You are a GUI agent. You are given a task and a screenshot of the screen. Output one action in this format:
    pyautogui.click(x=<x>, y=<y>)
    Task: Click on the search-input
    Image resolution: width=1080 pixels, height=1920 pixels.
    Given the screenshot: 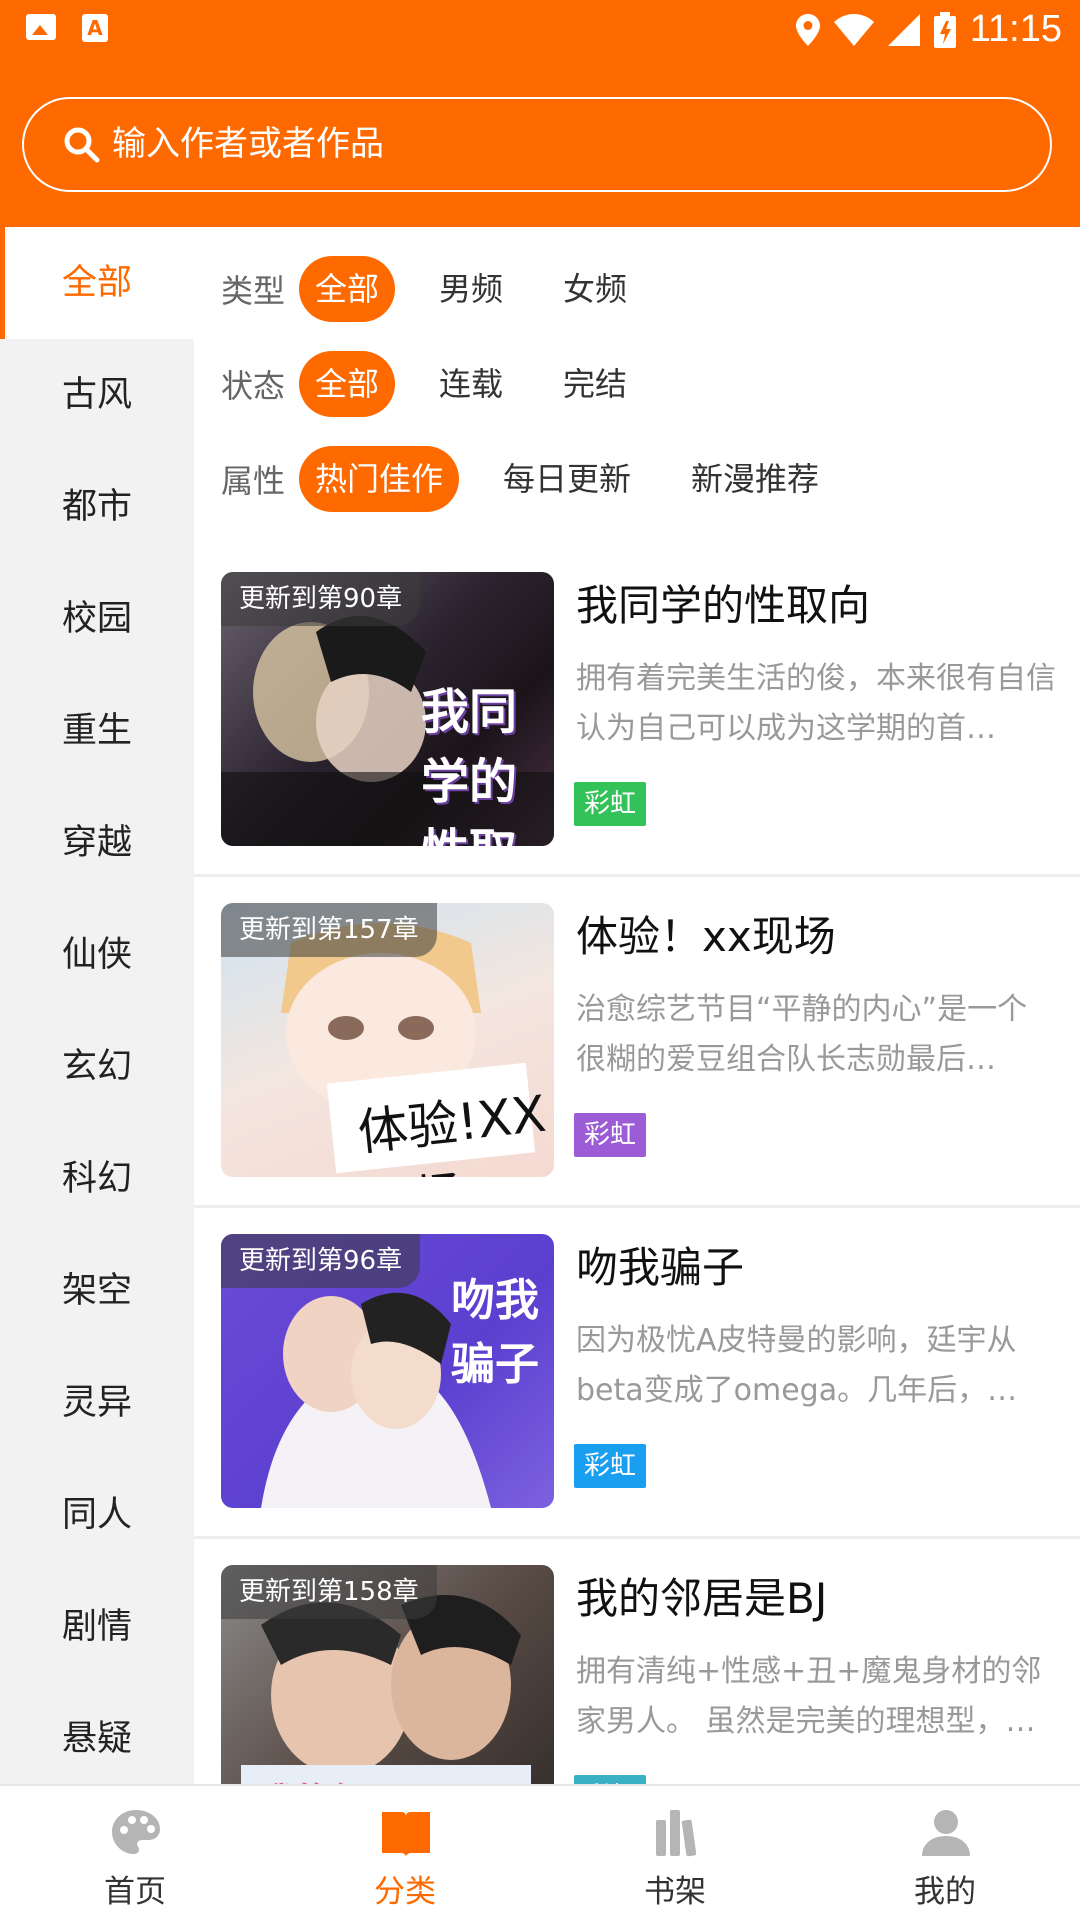 What is the action you would take?
    pyautogui.click(x=562, y=144)
    